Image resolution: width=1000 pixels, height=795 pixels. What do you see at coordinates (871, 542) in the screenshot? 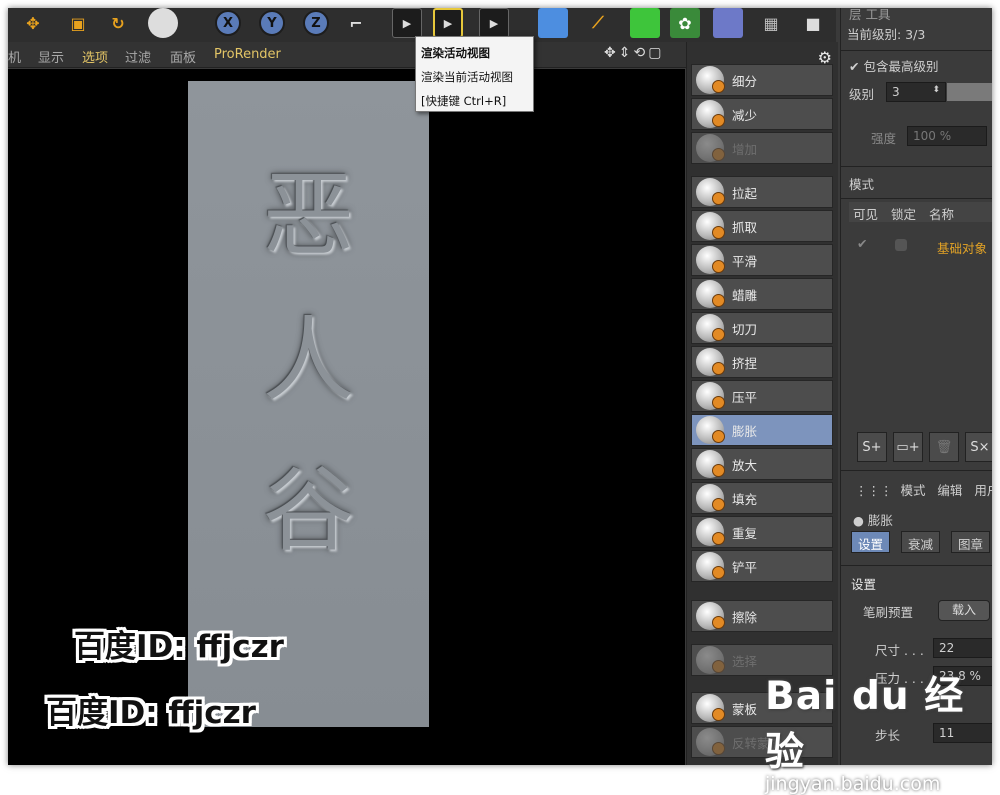
I see `tab-settings: 设置` at bounding box center [871, 542].